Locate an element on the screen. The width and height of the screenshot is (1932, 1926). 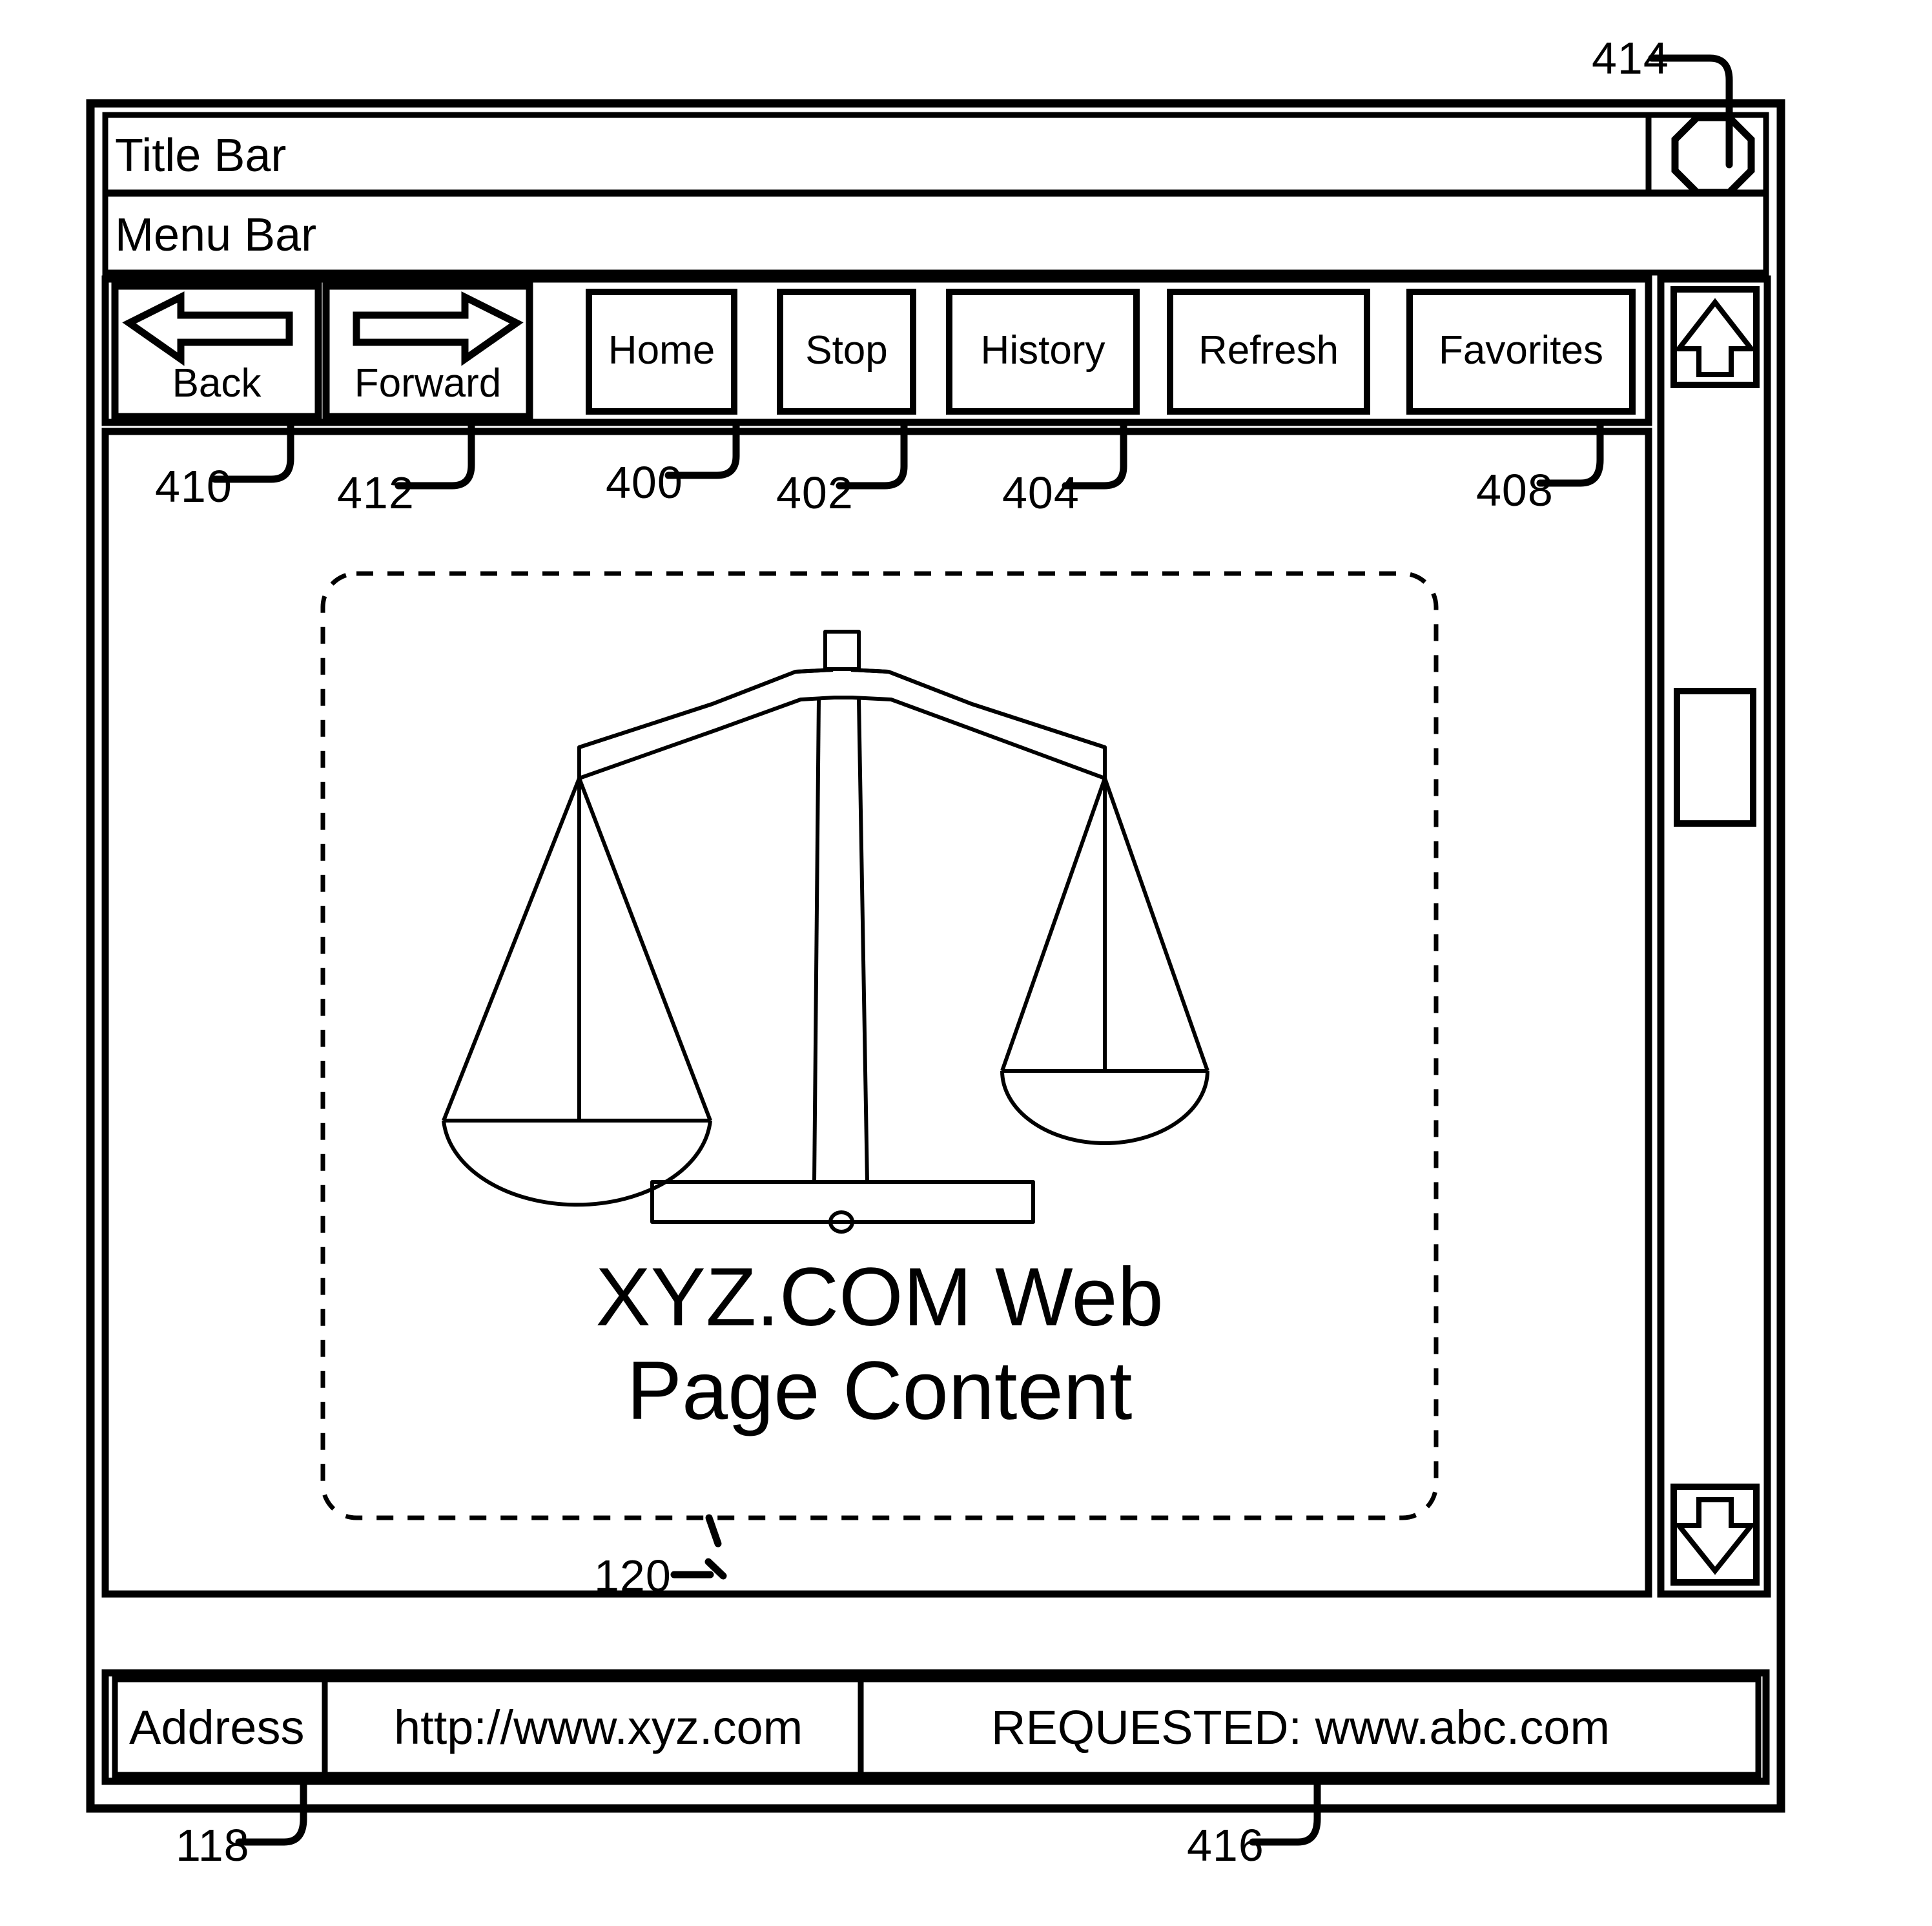
scrollbar-track is located at coordinates (1714, 937).